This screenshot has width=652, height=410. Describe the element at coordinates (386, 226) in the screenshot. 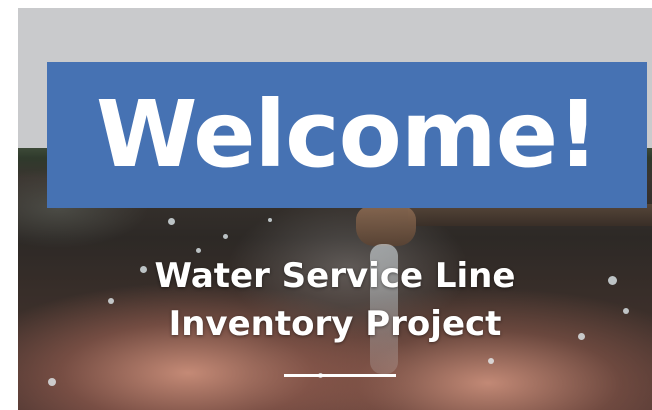

I see `faucet-icon` at that location.